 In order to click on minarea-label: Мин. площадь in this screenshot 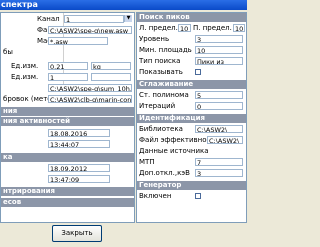, I will do `click(165, 50)`.